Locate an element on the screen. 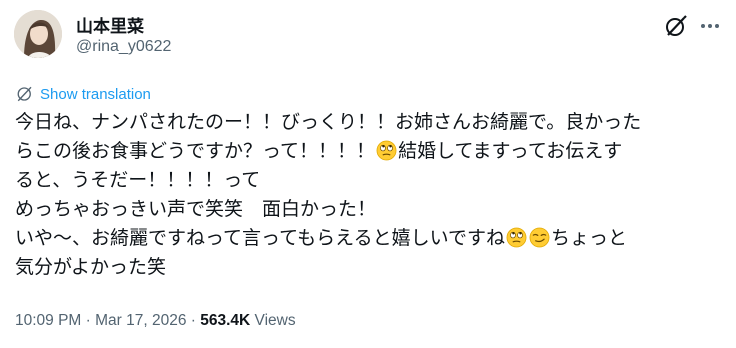 This screenshot has height=348, width=736. tweet-line: 気分がよかった笑 is located at coordinates (367, 267).